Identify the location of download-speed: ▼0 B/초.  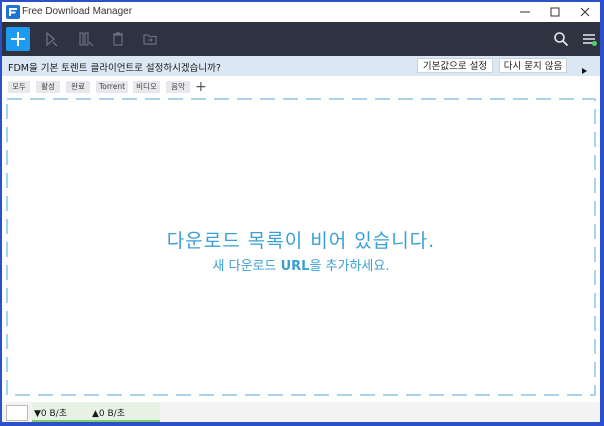
(50, 414).